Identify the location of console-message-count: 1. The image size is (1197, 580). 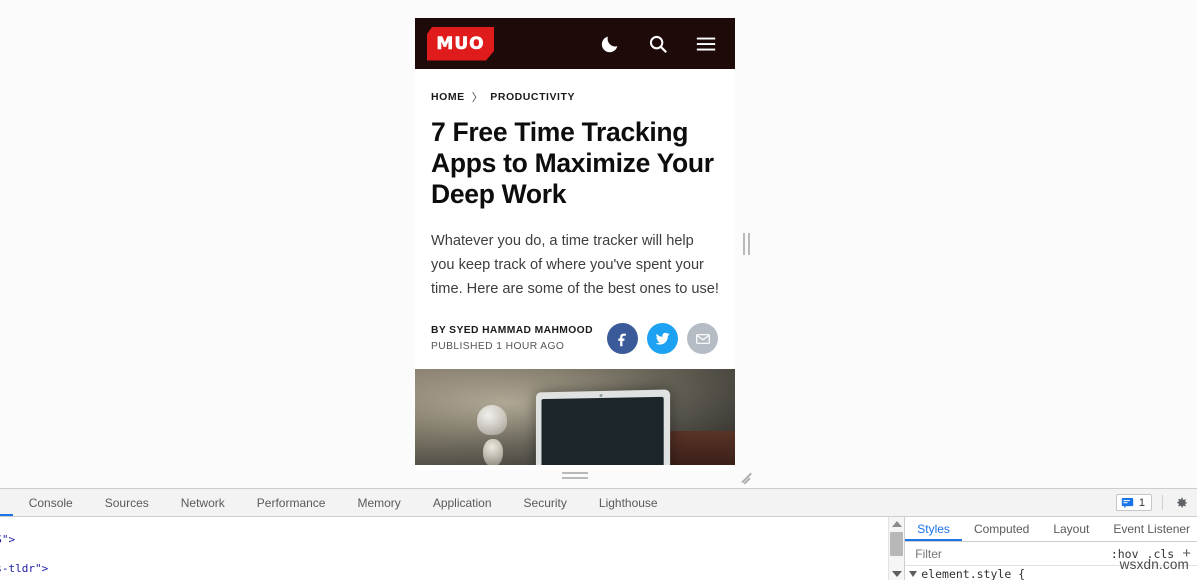
(1141, 502).